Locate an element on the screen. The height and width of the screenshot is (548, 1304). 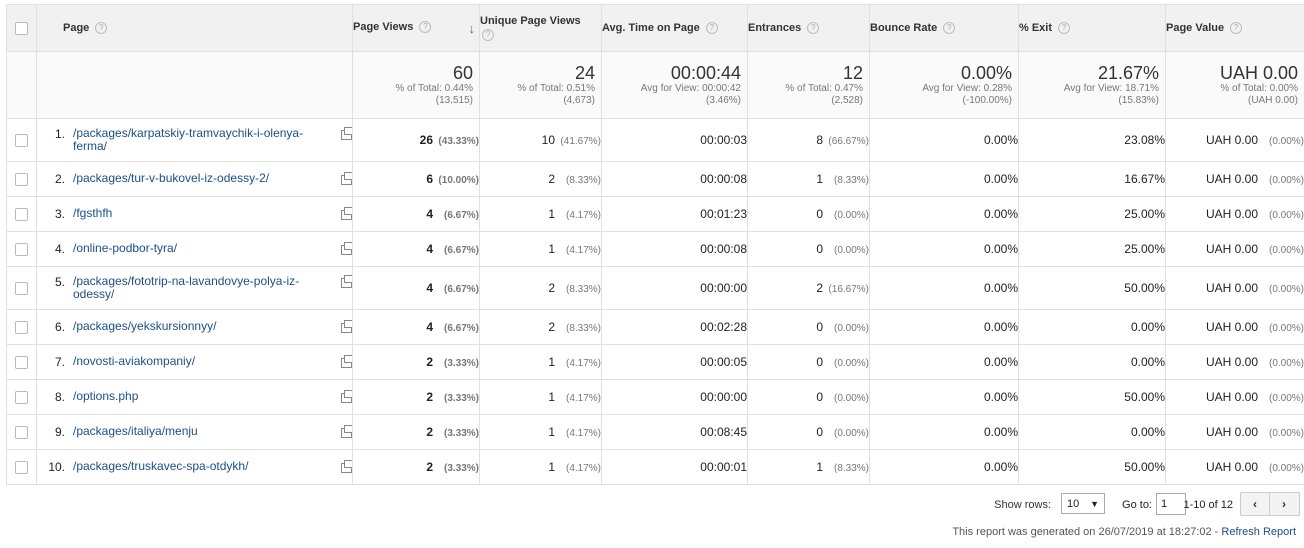
total-sub: (13,515) is located at coordinates (454, 100).